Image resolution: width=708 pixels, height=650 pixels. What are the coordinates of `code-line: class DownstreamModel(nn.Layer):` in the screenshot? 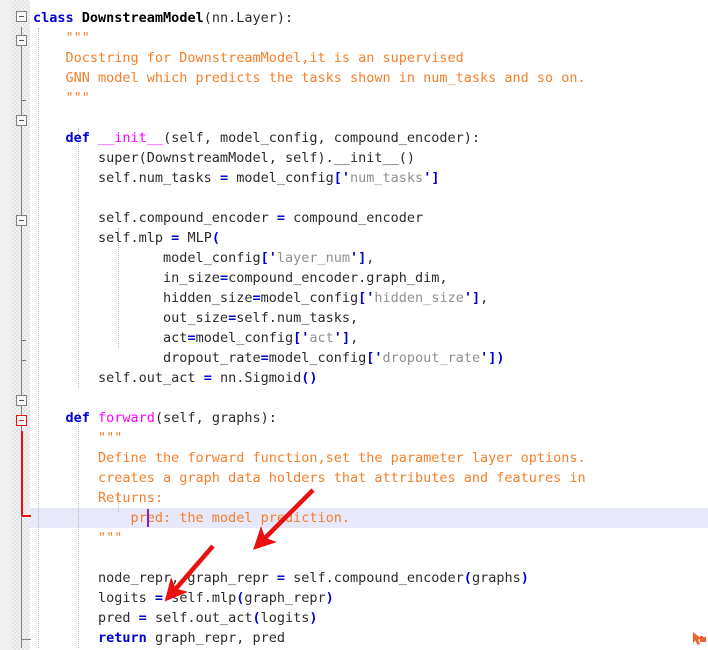 It's located at (369, 18).